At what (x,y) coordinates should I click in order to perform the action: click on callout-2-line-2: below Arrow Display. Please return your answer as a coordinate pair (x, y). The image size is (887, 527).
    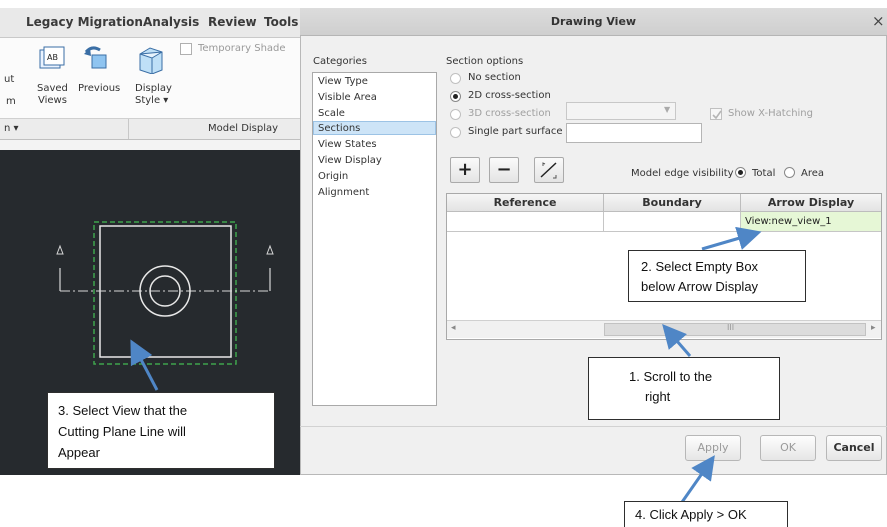
    Looking at the image, I should click on (700, 286).